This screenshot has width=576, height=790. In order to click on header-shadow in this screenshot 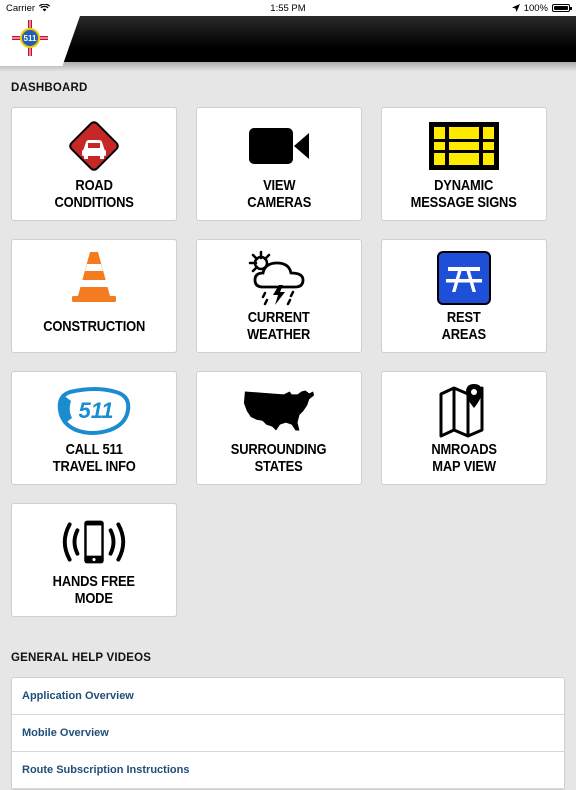, I will do `click(288, 67)`.